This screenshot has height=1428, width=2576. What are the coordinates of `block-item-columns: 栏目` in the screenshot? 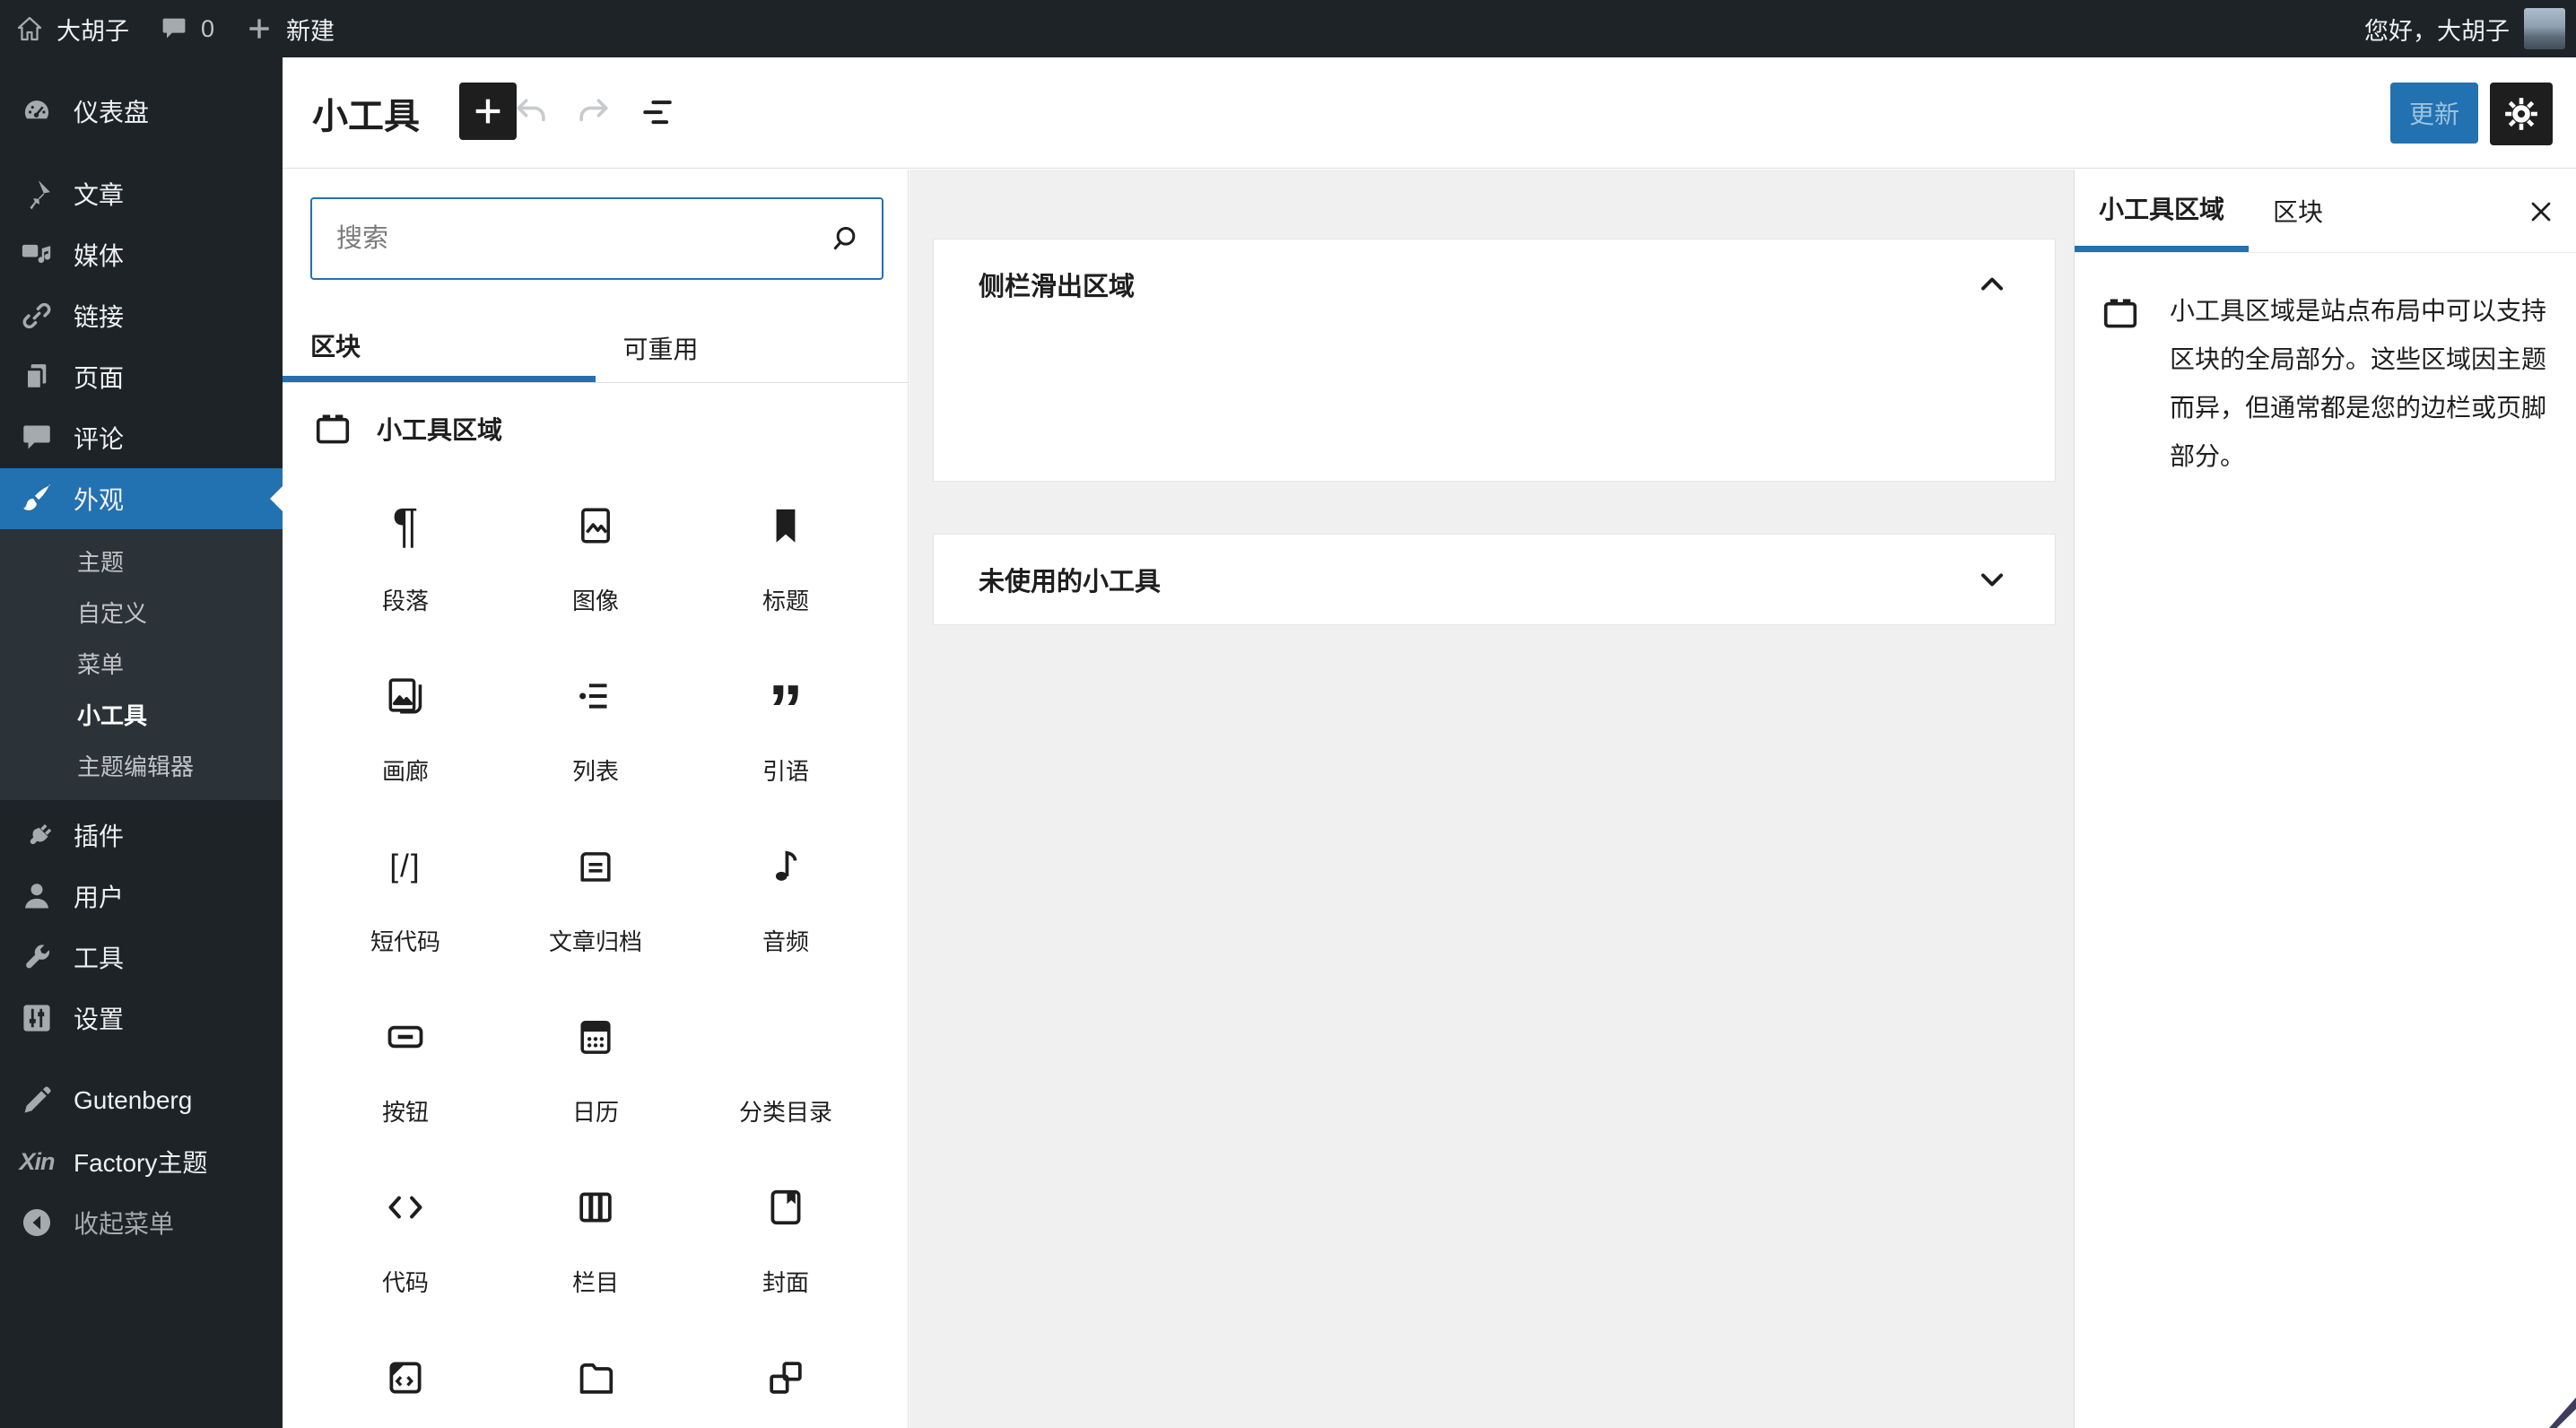 It's located at (595, 1213).